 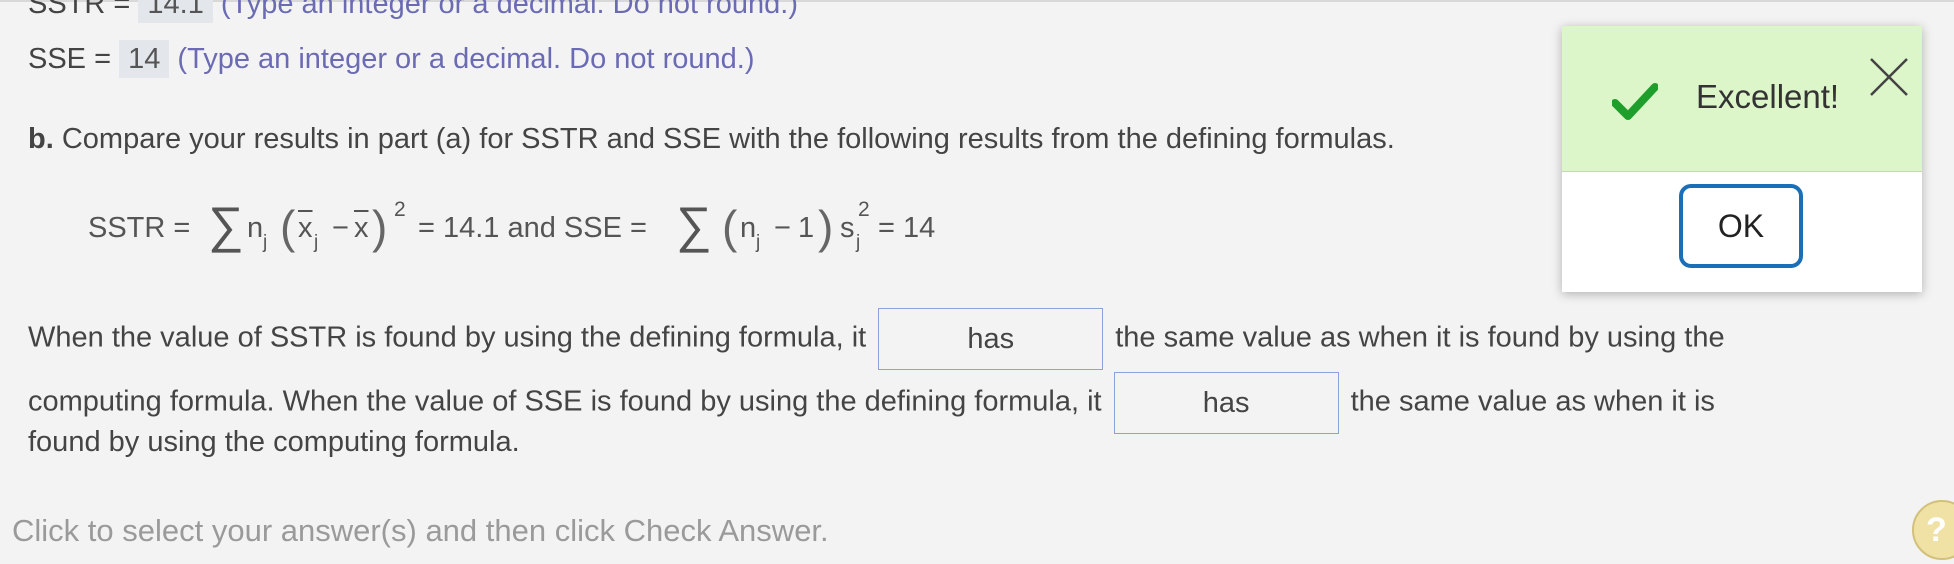 What do you see at coordinates (400, 209) in the screenshot?
I see `formula-squared: 2` at bounding box center [400, 209].